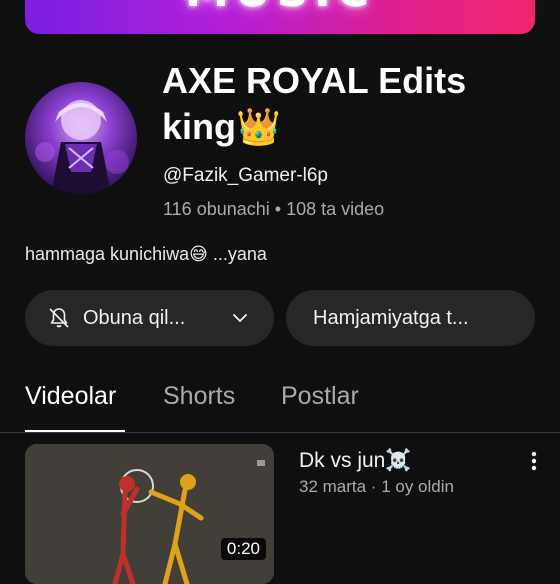 This screenshot has height=584, width=560. Describe the element at coordinates (240, 318) in the screenshot. I see `chevron-down-icon` at that location.